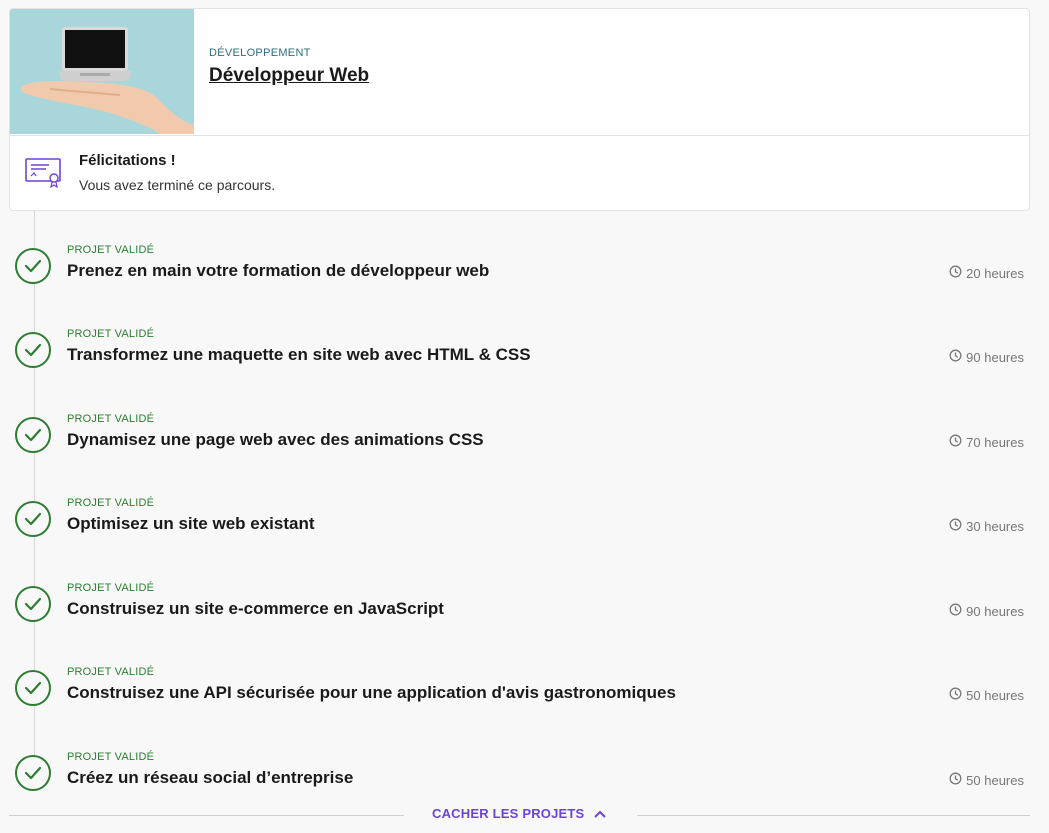  I want to click on hide-projects-button: CACHER LES PROJETS, so click(519, 813).